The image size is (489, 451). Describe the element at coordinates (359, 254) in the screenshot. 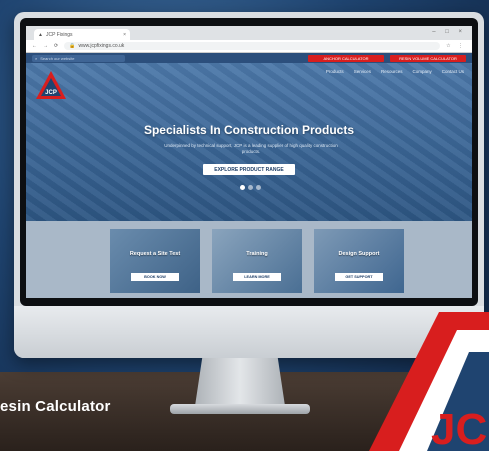

I see `card-title: Design Support` at that location.